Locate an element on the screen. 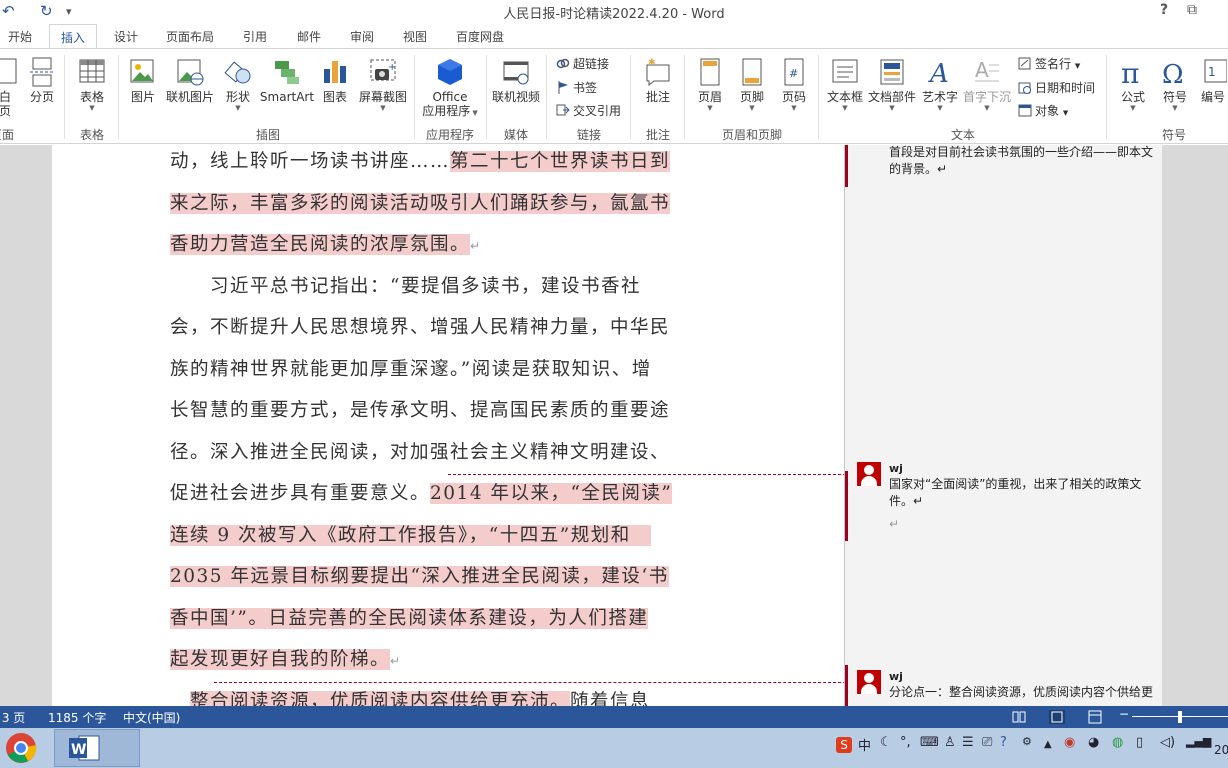 This screenshot has height=768, width=1228. online-pictures-button: 联机图片 is located at coordinates (190, 80).